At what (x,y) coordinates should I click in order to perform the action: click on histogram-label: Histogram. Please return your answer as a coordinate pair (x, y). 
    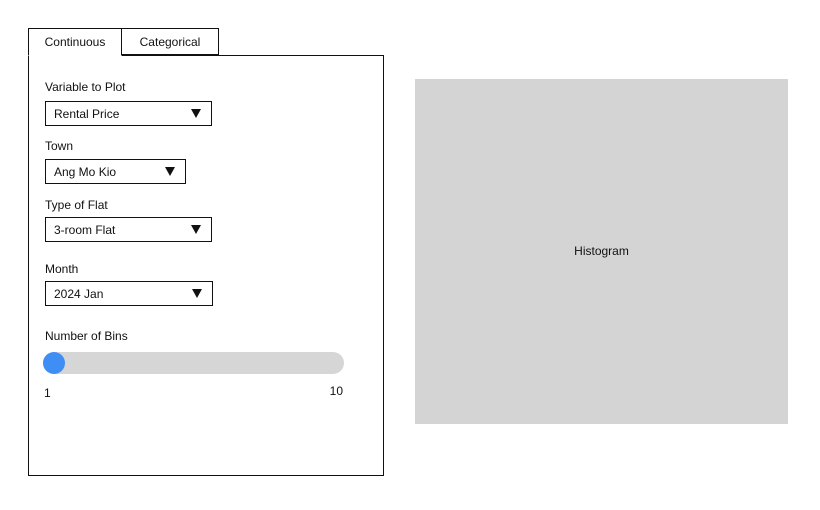
    Looking at the image, I should click on (601, 250).